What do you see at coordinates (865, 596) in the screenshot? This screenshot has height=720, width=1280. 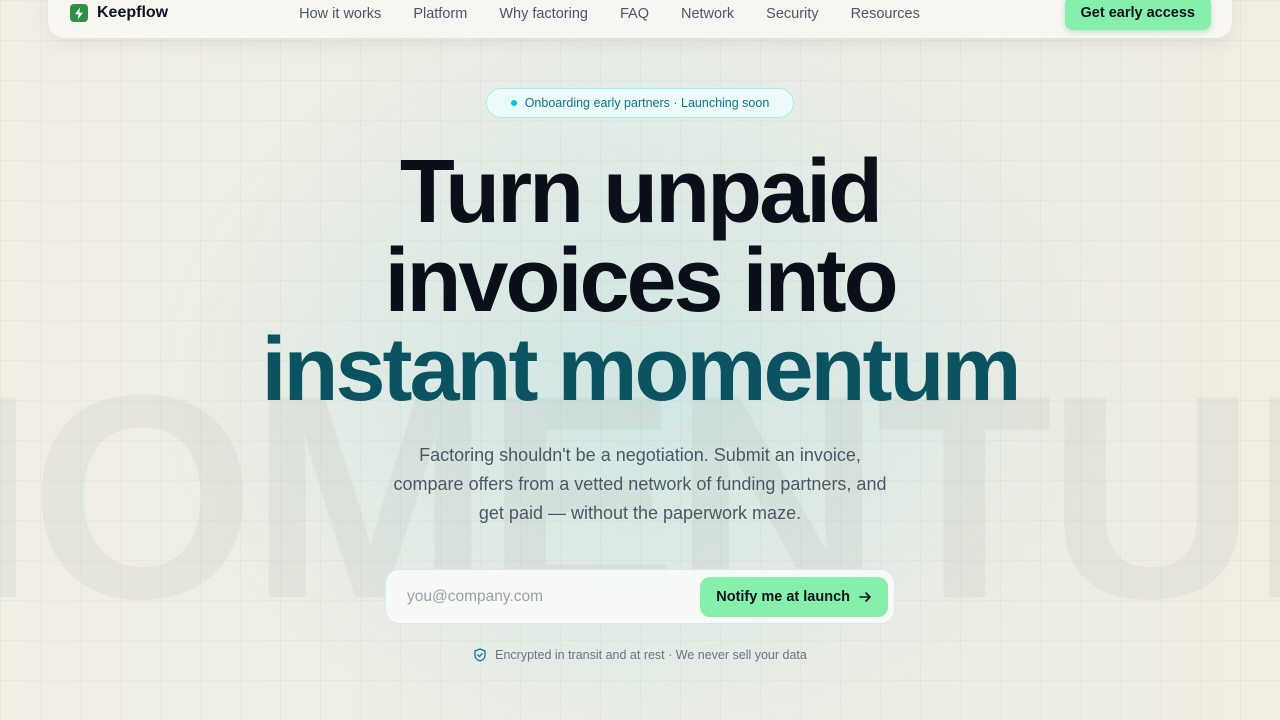 I see `arrow-right-icon` at bounding box center [865, 596].